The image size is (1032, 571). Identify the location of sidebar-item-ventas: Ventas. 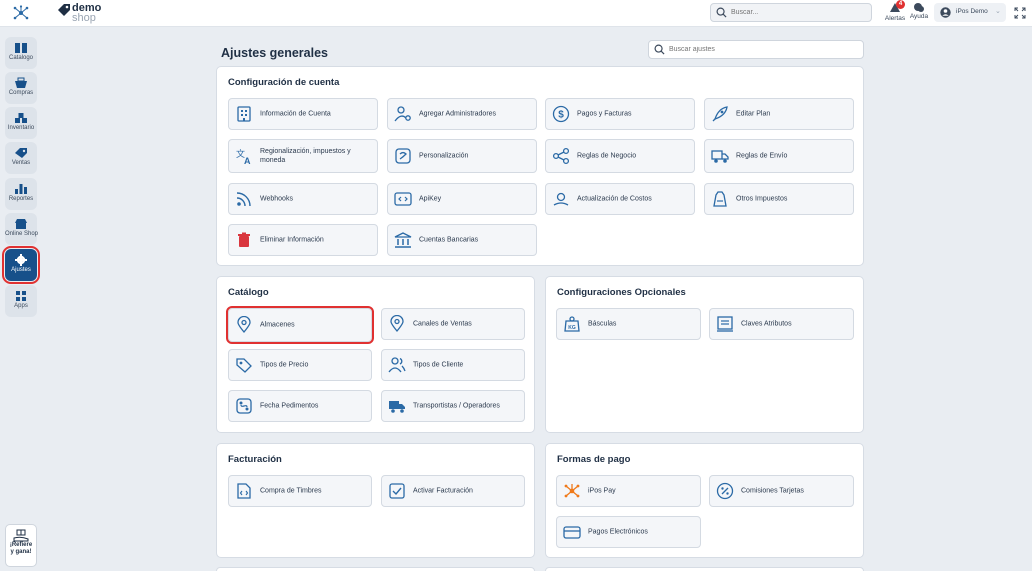
(21, 158).